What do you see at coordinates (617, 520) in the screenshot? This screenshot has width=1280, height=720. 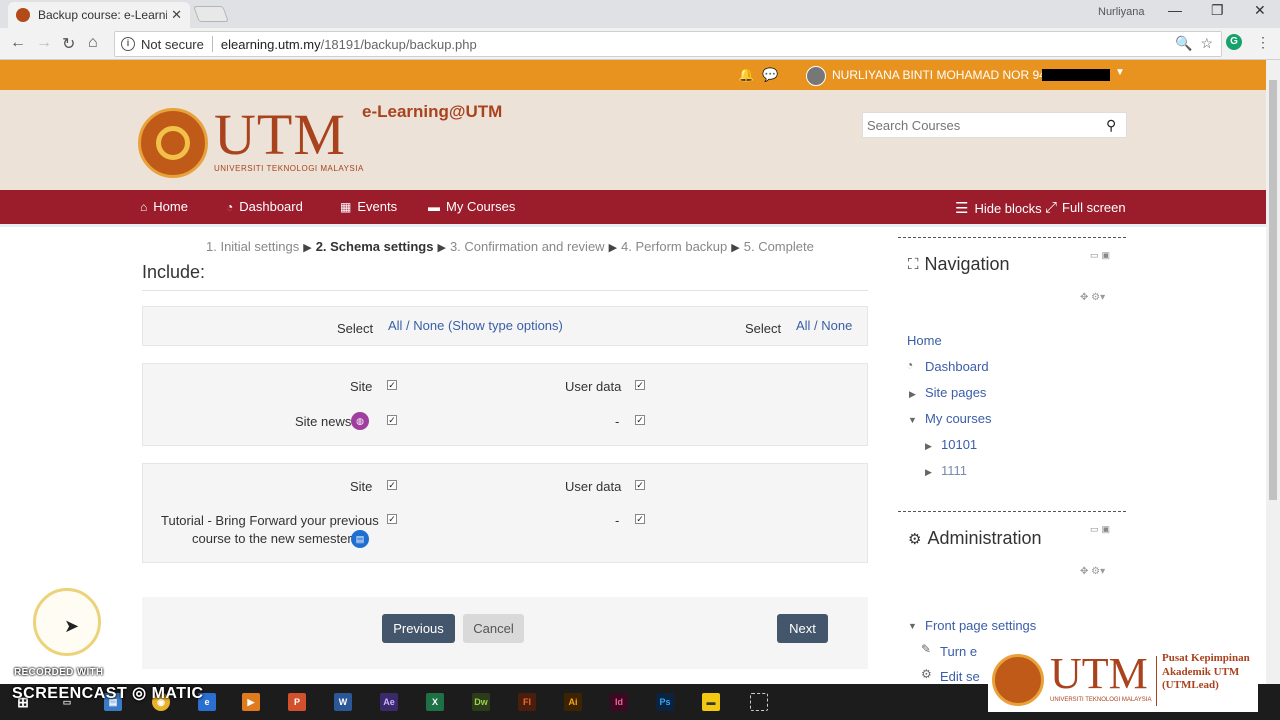 I see `dash-text: -` at bounding box center [617, 520].